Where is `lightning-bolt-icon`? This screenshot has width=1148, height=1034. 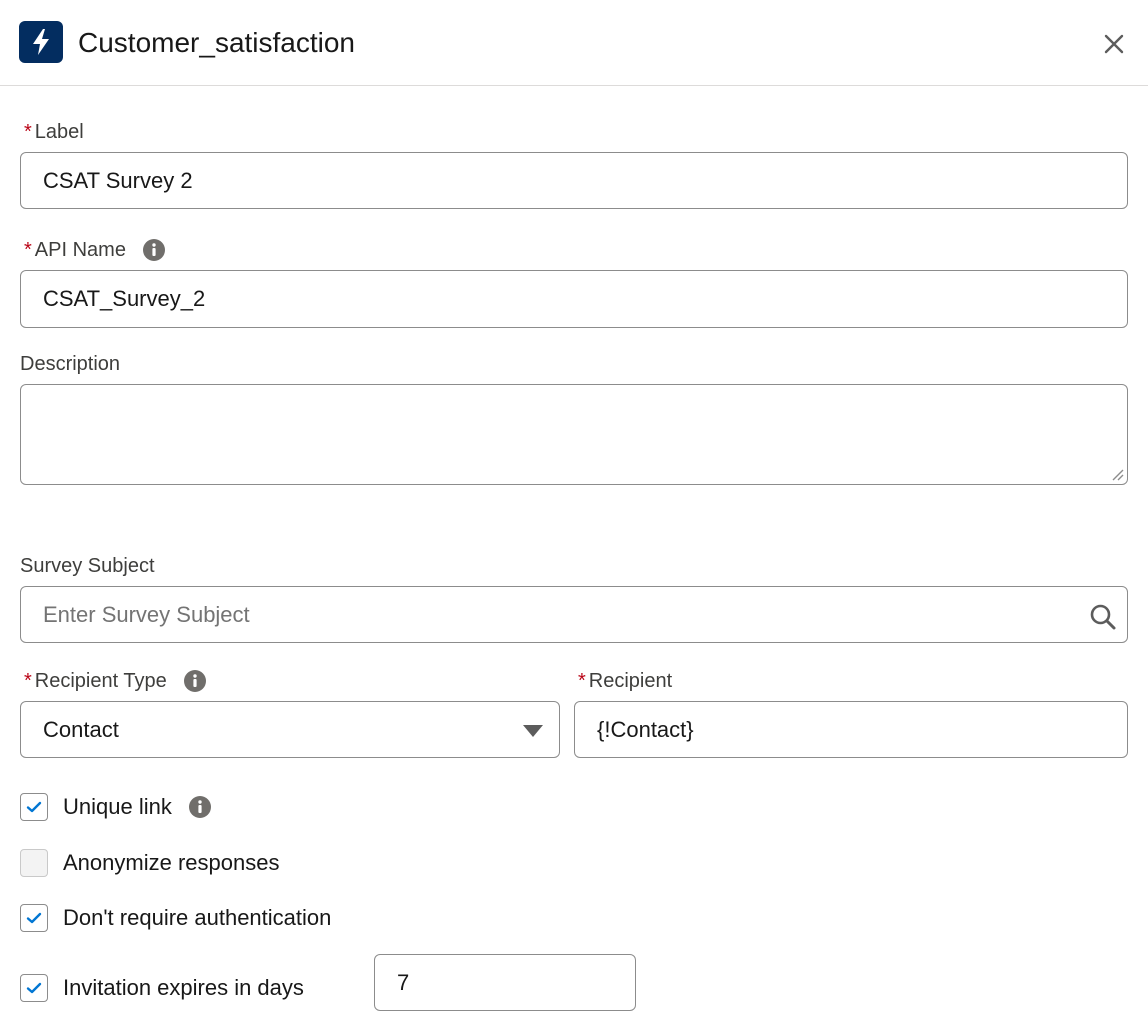
lightning-bolt-icon is located at coordinates (41, 42).